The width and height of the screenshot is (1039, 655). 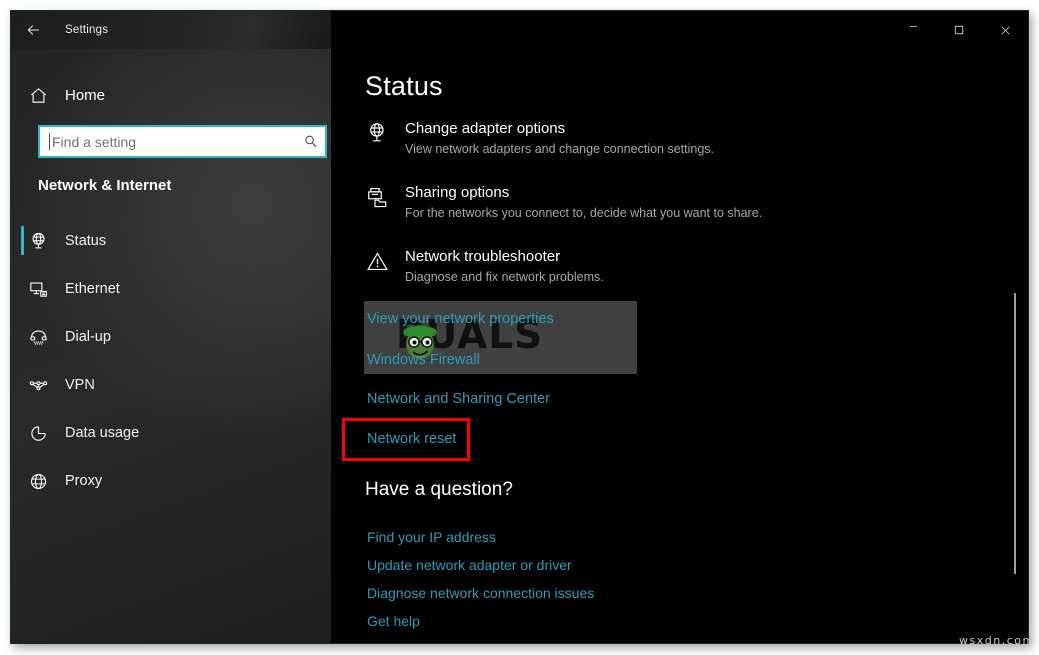 What do you see at coordinates (423, 360) in the screenshot?
I see `link-windows-firewall: Windows Firewall` at bounding box center [423, 360].